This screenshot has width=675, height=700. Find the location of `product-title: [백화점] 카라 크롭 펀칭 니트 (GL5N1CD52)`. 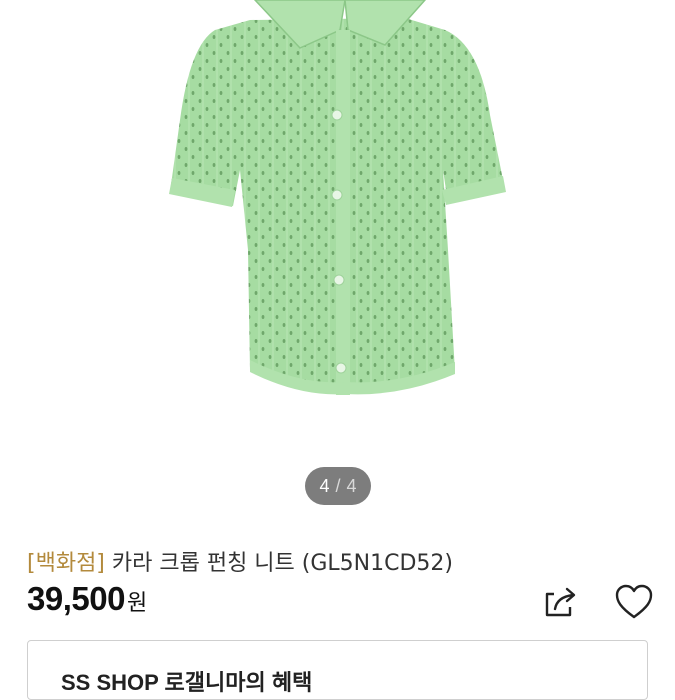

product-title: [백화점] 카라 크롭 펀칭 니트 (GL5N1CD52) is located at coordinates (240, 561).